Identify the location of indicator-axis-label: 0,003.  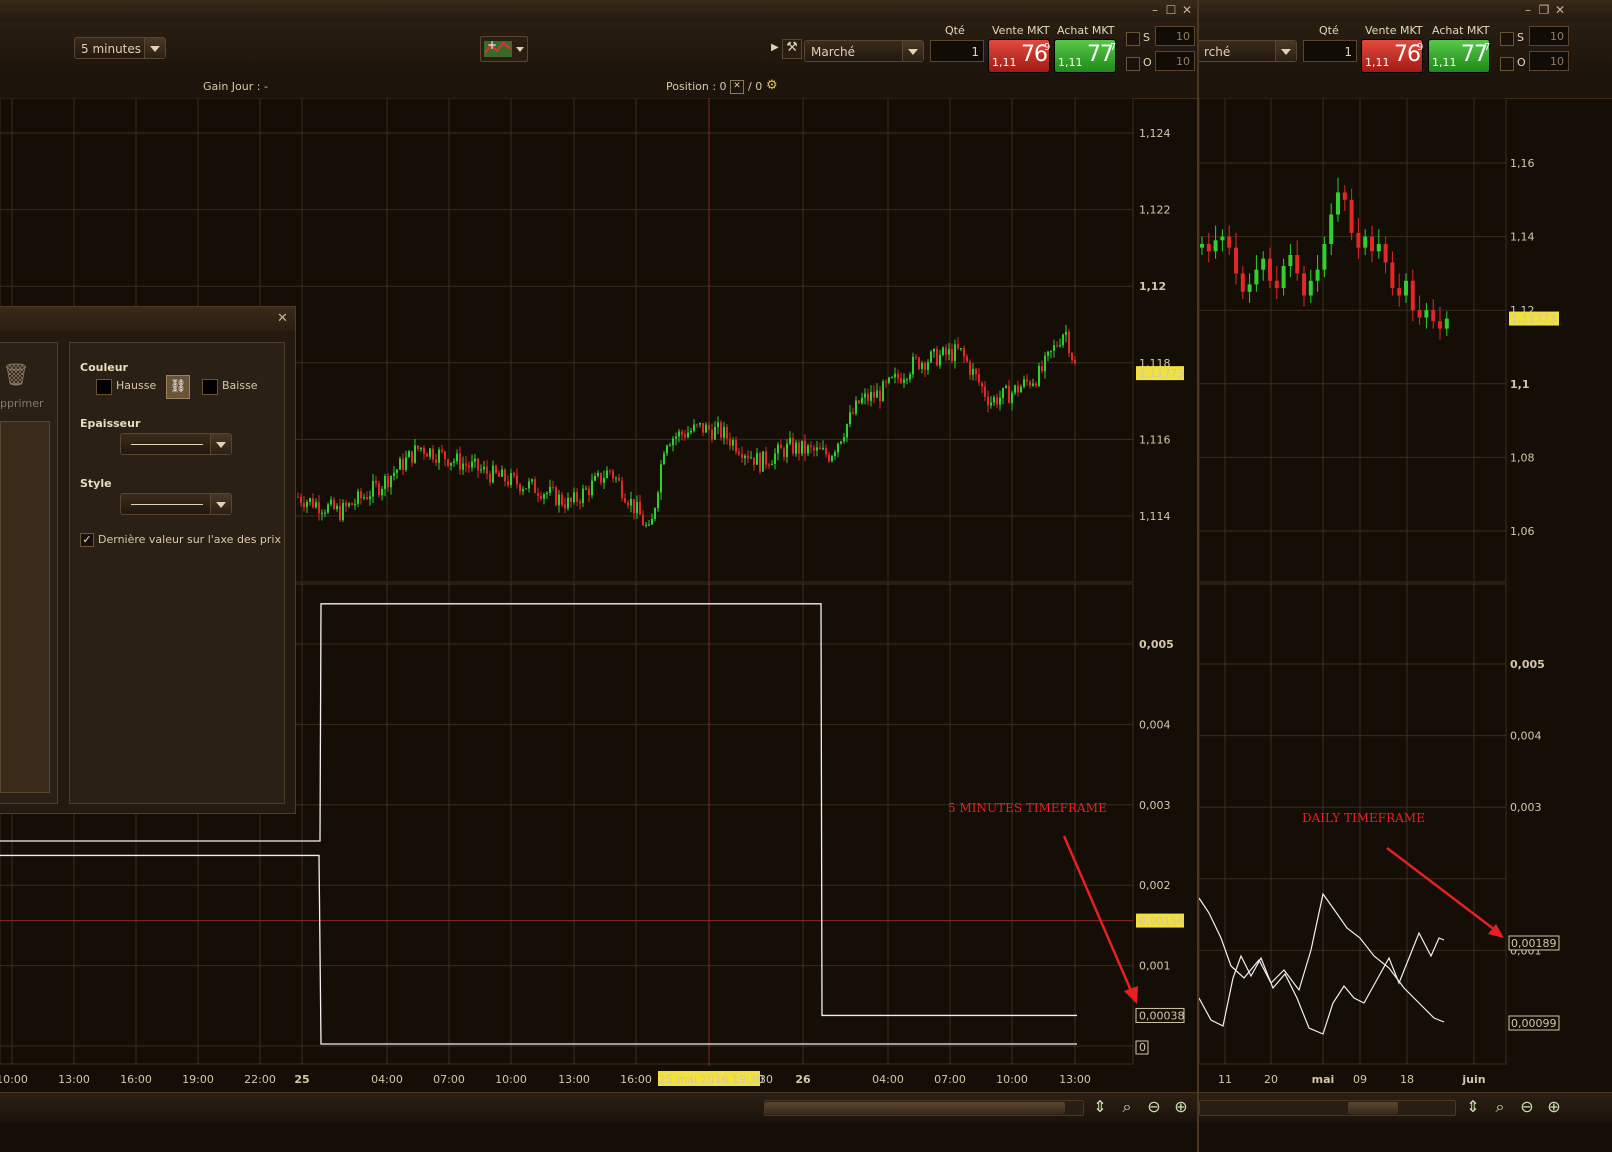
(1155, 805).